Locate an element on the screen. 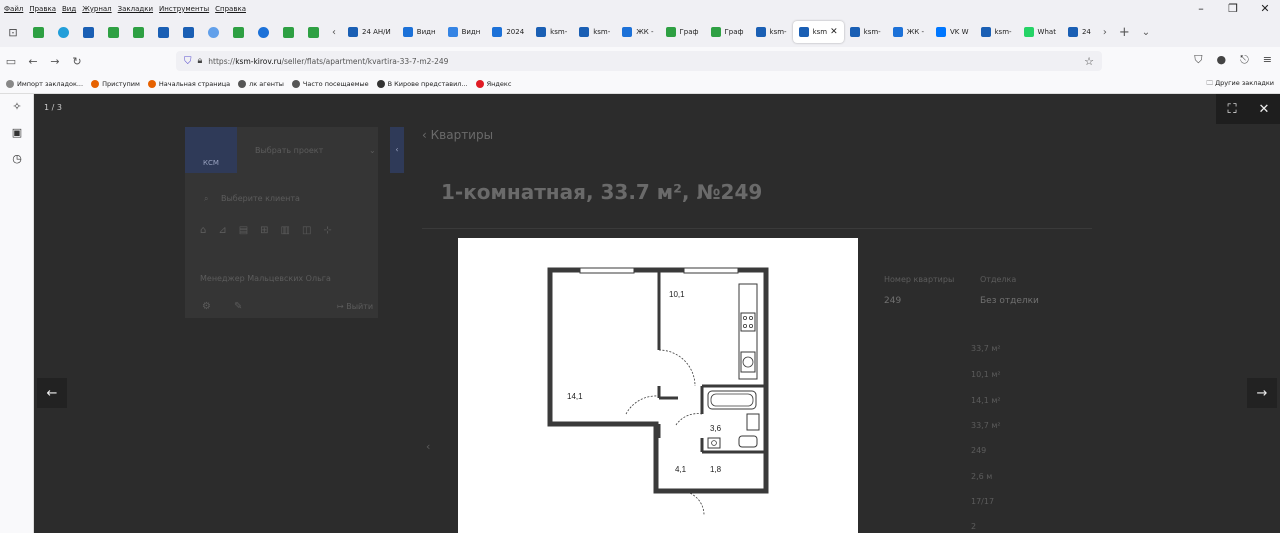  room-area-corridor: 1,8 is located at coordinates (716, 469).